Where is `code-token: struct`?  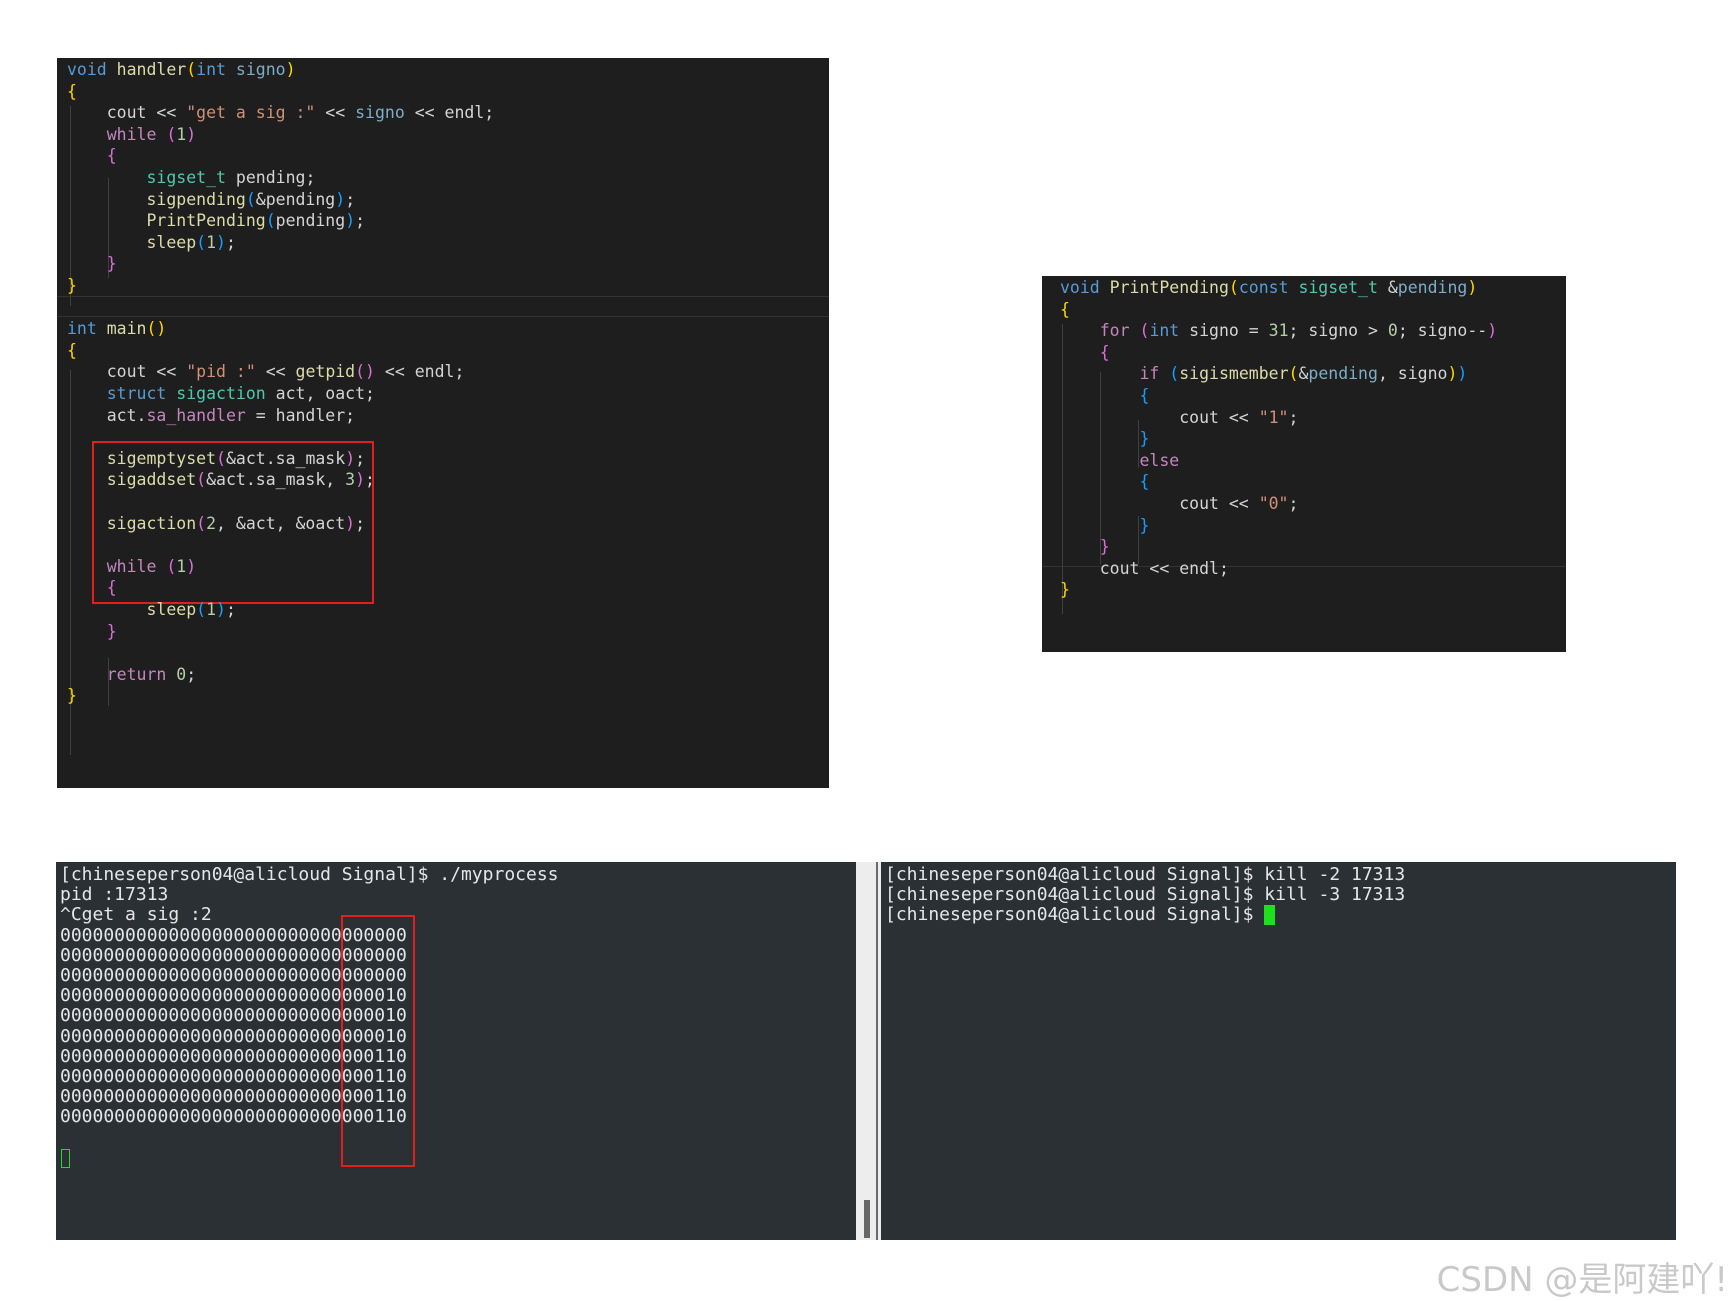
code-token: struct is located at coordinates (136, 393).